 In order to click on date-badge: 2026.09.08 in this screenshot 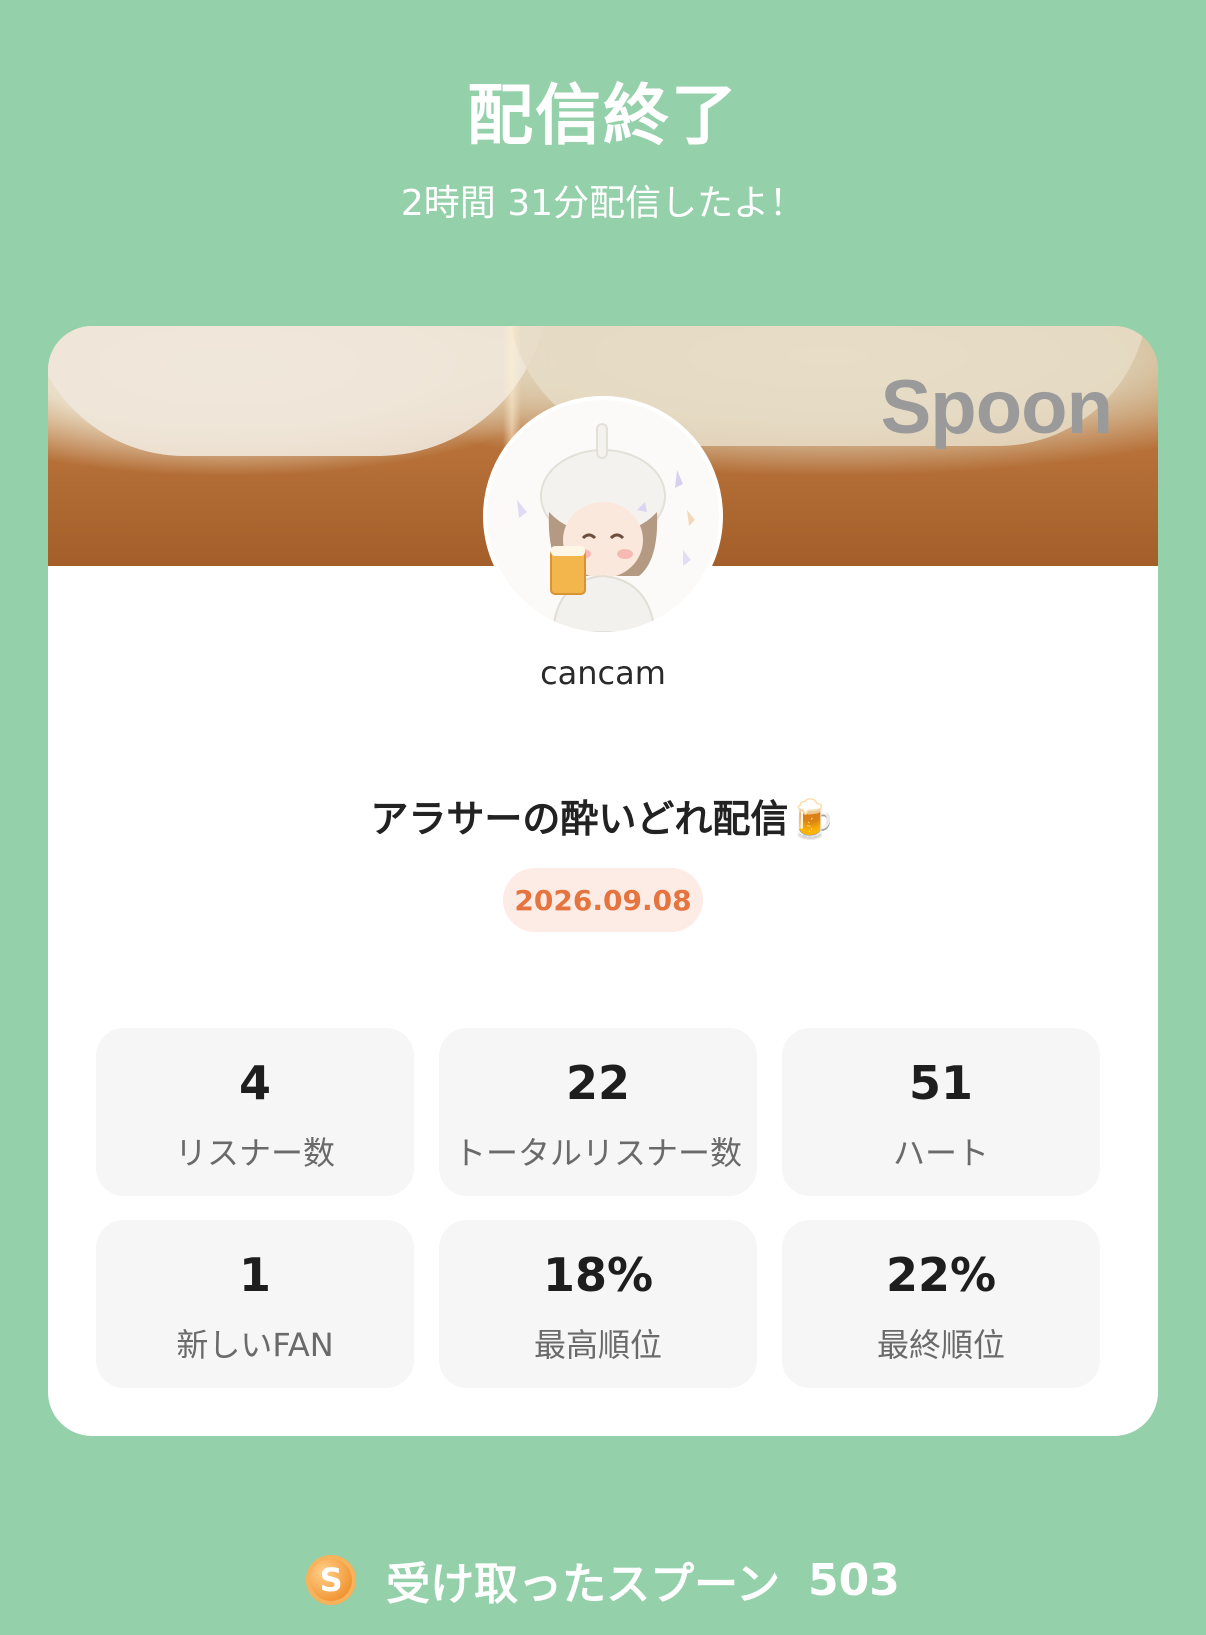, I will do `click(603, 900)`.